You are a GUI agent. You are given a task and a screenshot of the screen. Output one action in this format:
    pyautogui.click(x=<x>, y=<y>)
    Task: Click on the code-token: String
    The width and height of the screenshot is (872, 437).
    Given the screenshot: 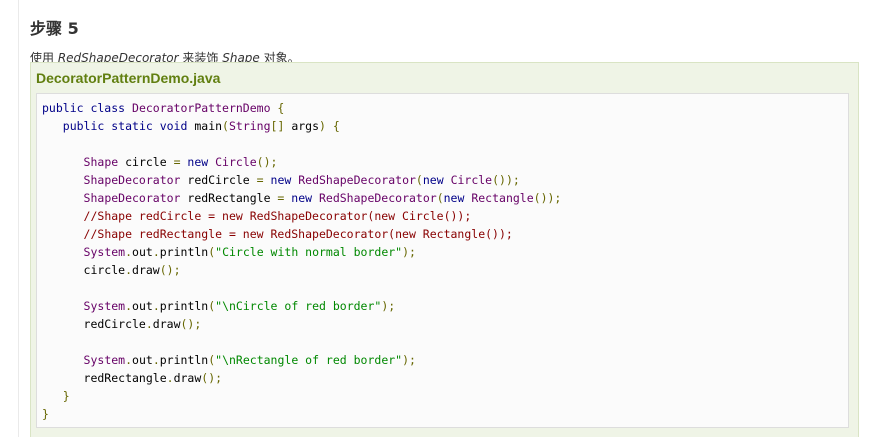 What is the action you would take?
    pyautogui.click(x=249, y=126)
    